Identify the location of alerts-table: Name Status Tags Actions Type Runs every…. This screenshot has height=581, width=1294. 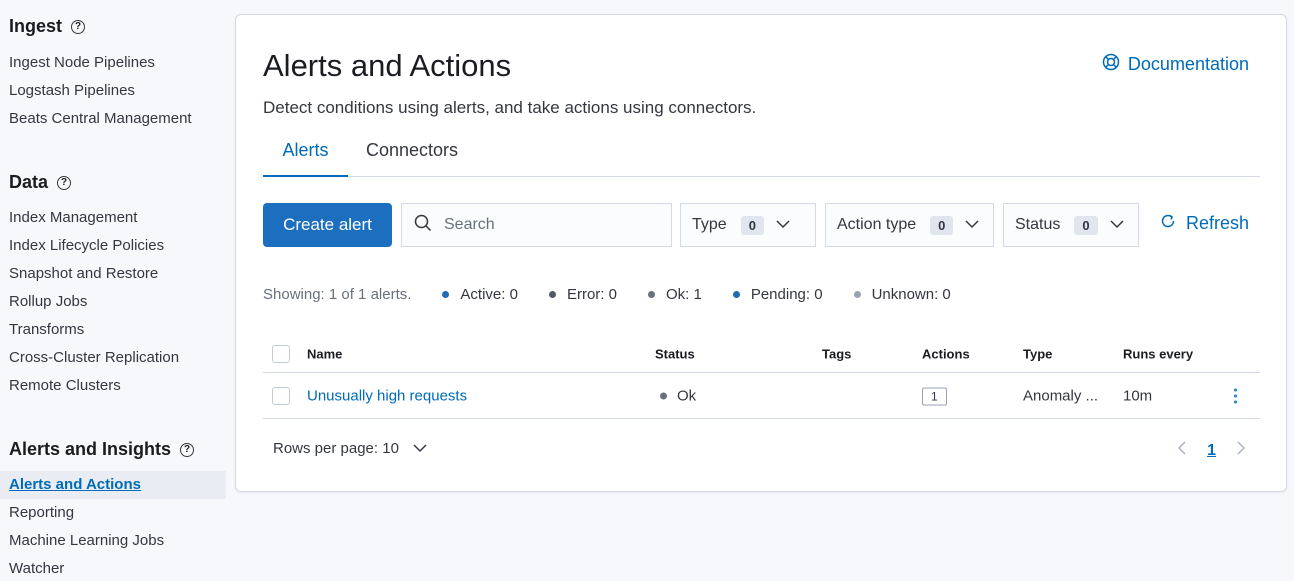
(761, 377).